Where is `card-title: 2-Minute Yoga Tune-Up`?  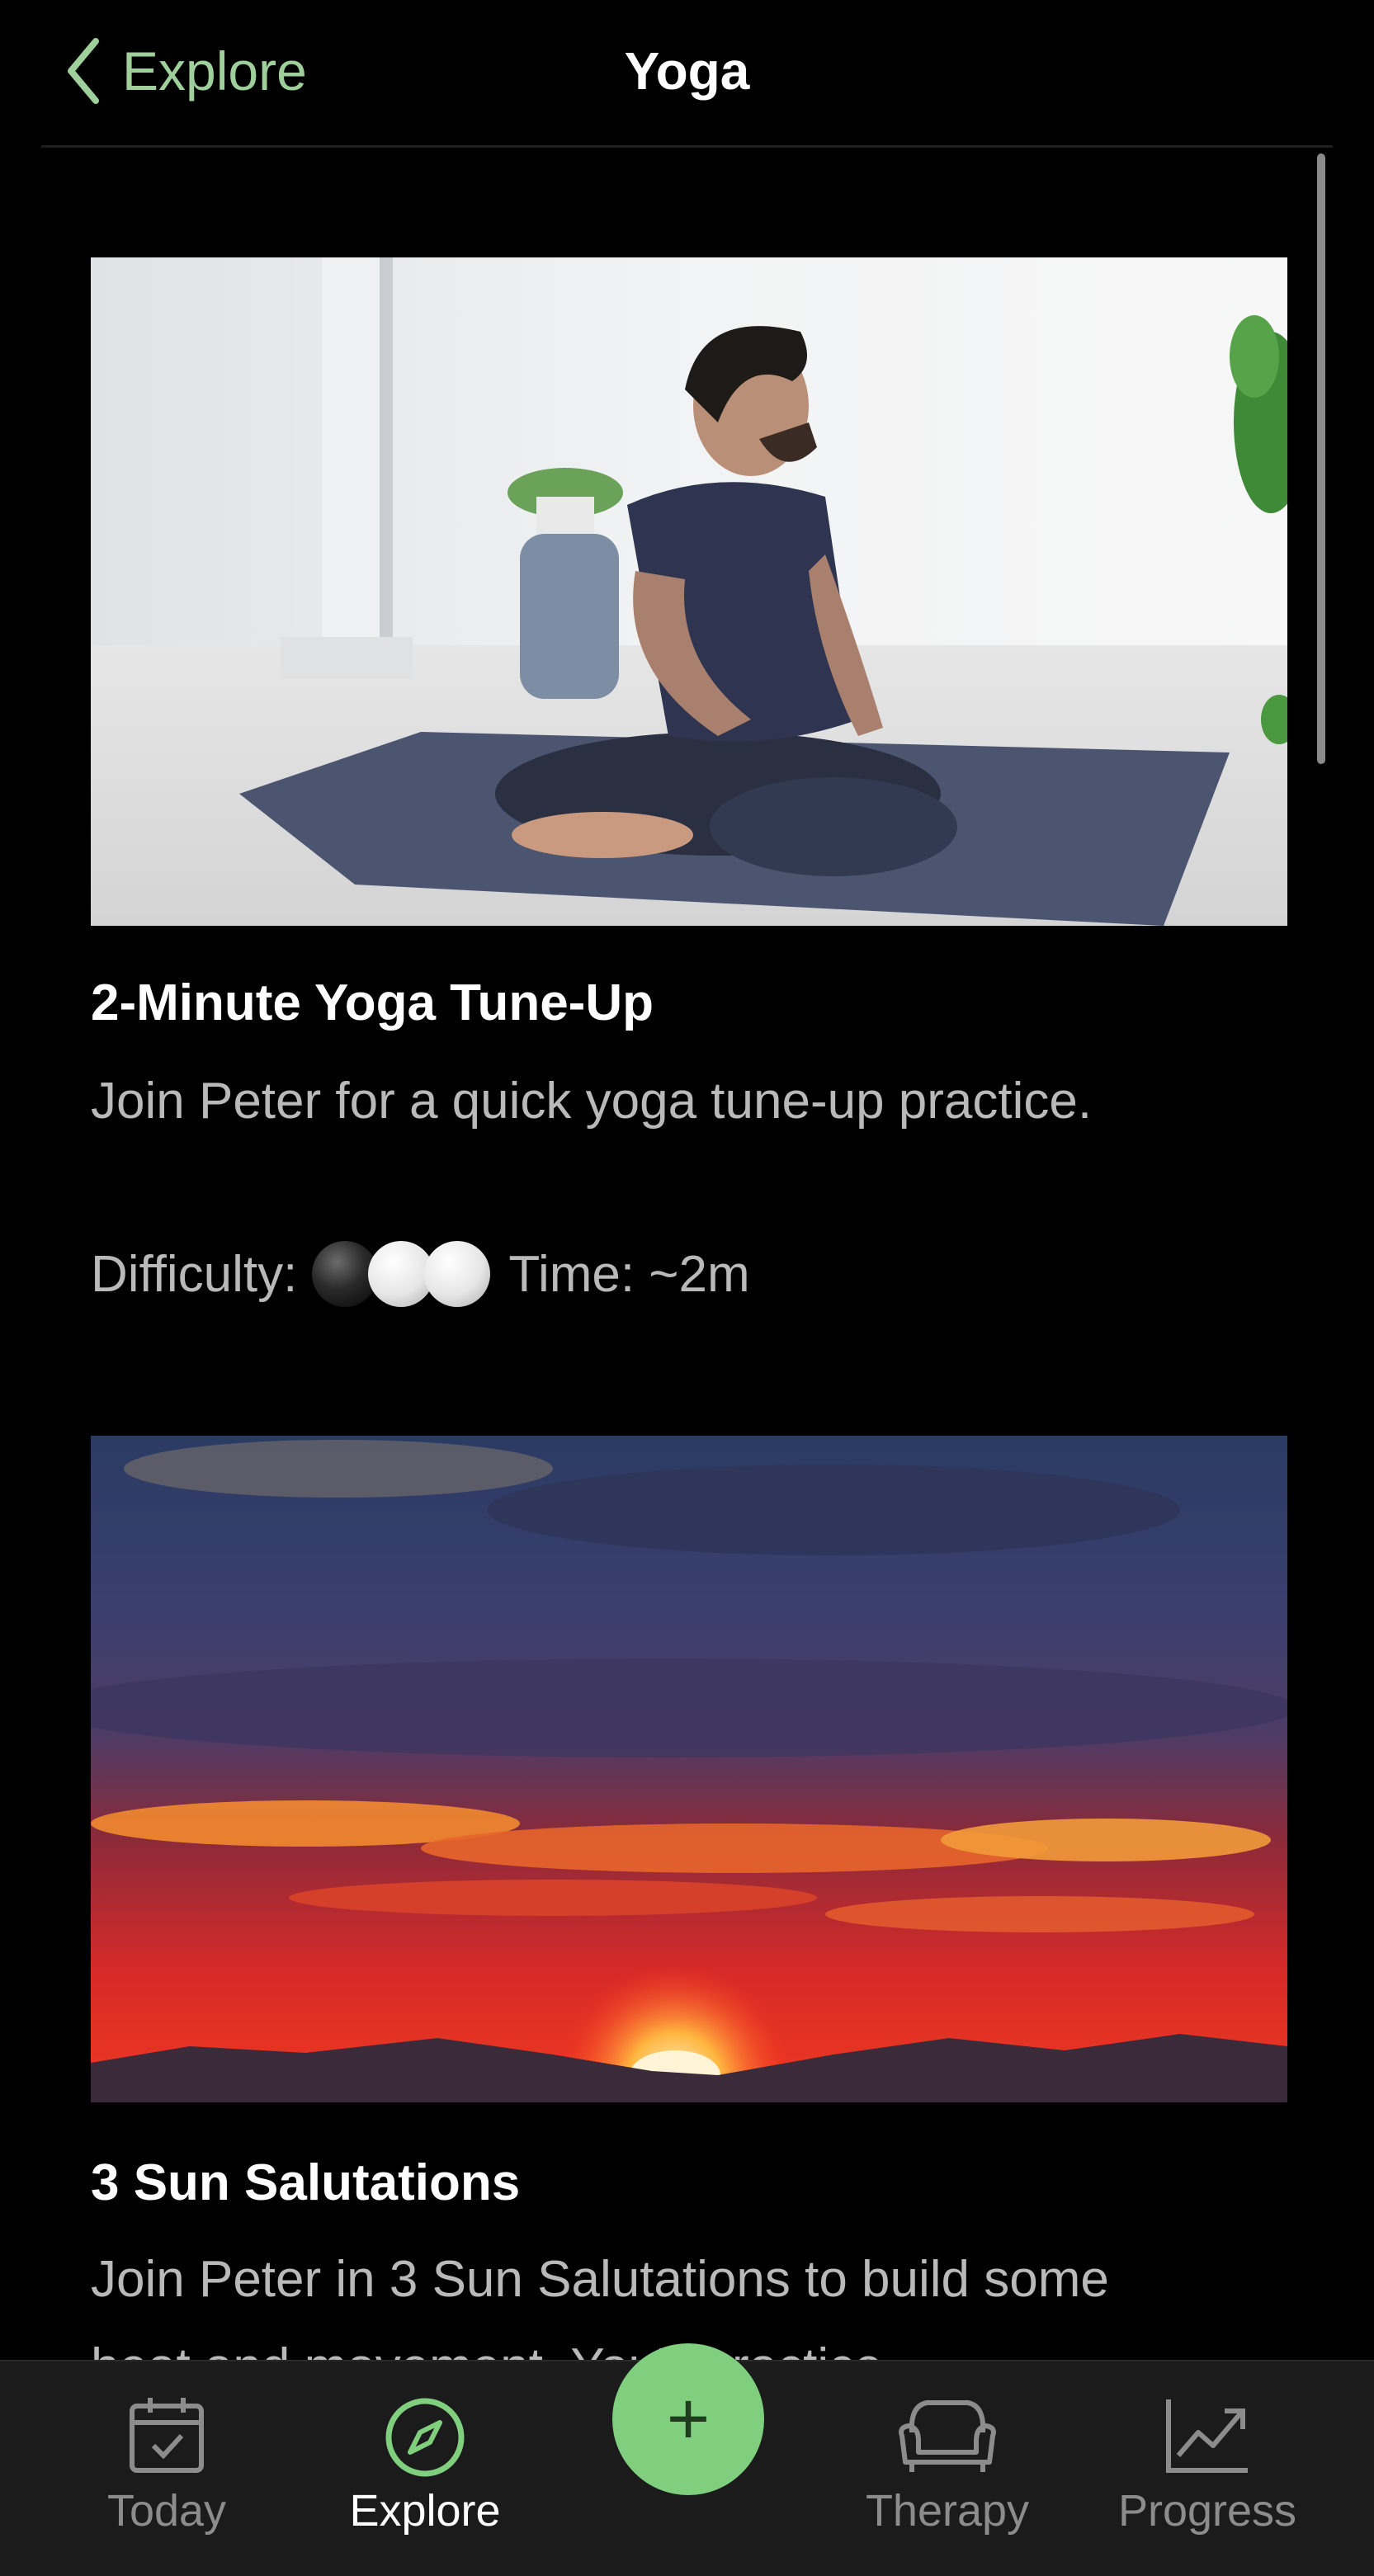
card-title: 2-Minute Yoga Tune-Up is located at coordinates (372, 1003).